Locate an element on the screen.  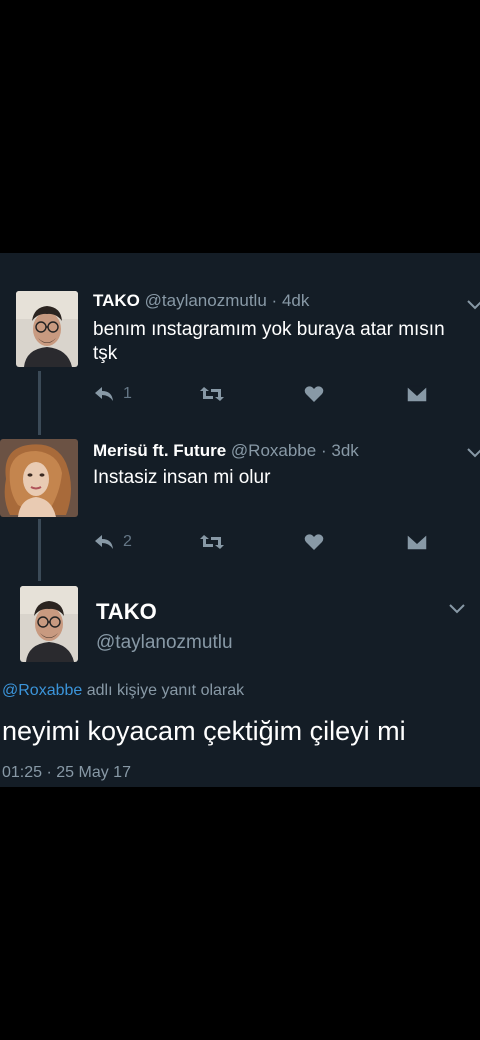
tweet-text: neyimi koyacam çektiğim çileyi mi is located at coordinates (204, 731).